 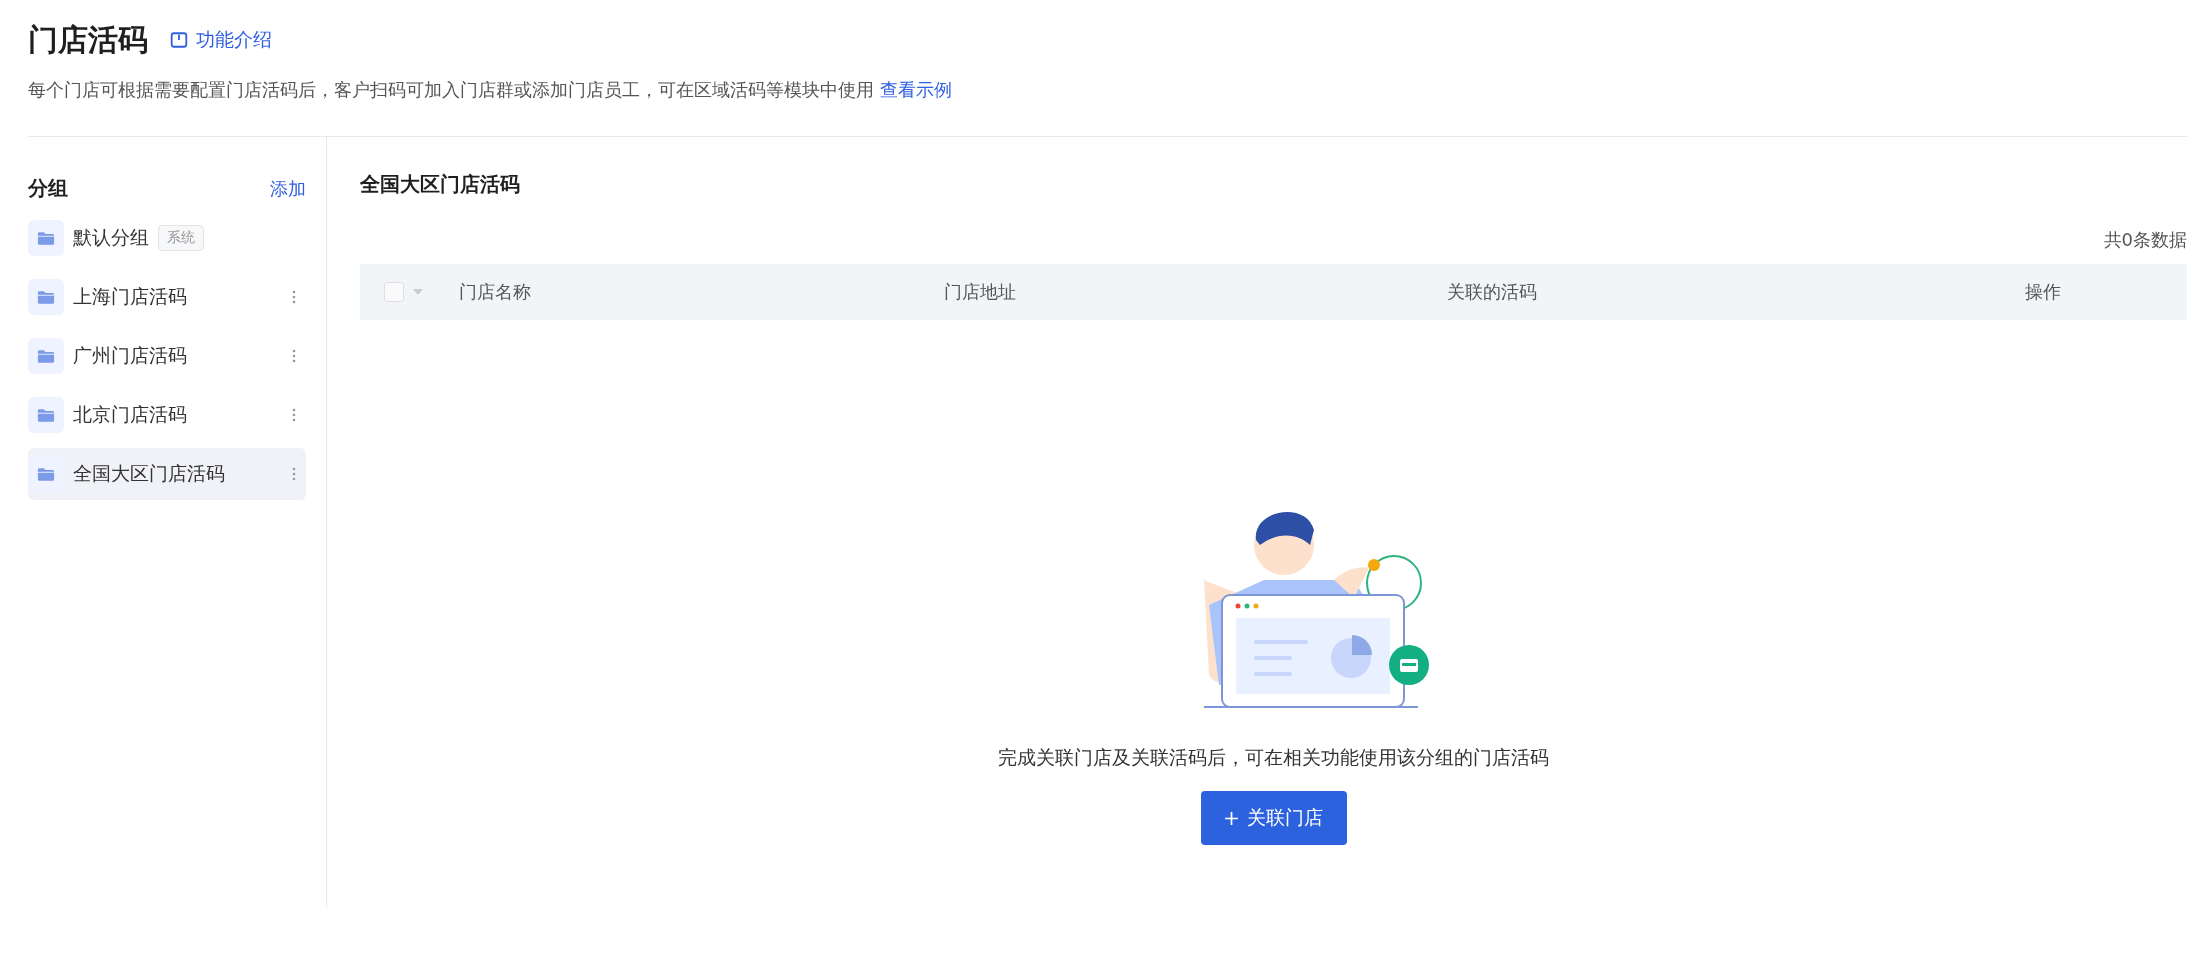 What do you see at coordinates (1231, 818) in the screenshot?
I see `plus-icon` at bounding box center [1231, 818].